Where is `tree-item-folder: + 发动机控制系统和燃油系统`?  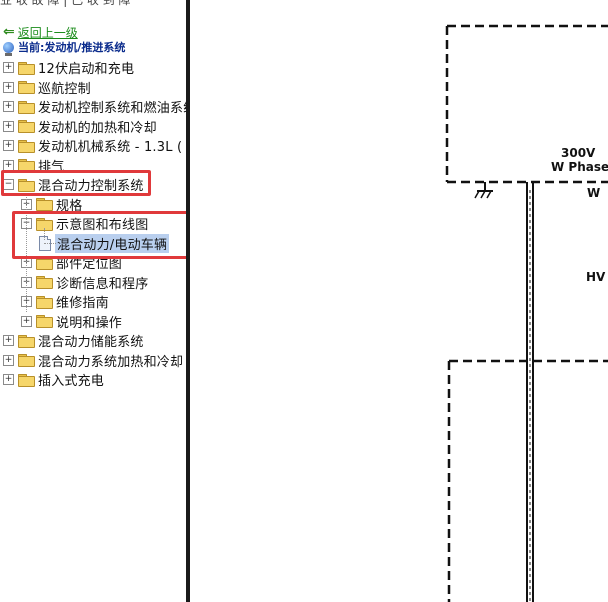
tree-item-folder: + 发动机控制系统和燃油系统 is located at coordinates (94, 106).